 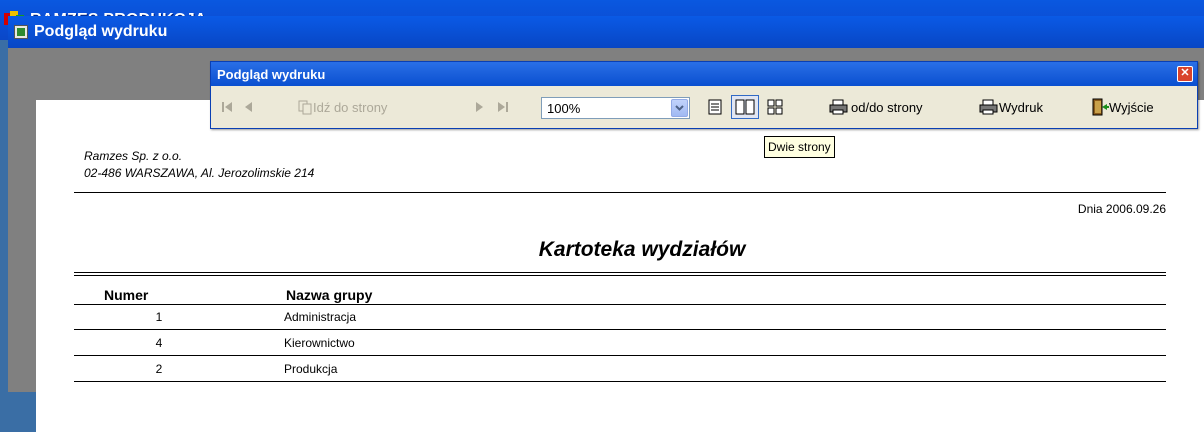 What do you see at coordinates (620, 343) in the screenshot?
I see `table-row: 4 Kierownictwo` at bounding box center [620, 343].